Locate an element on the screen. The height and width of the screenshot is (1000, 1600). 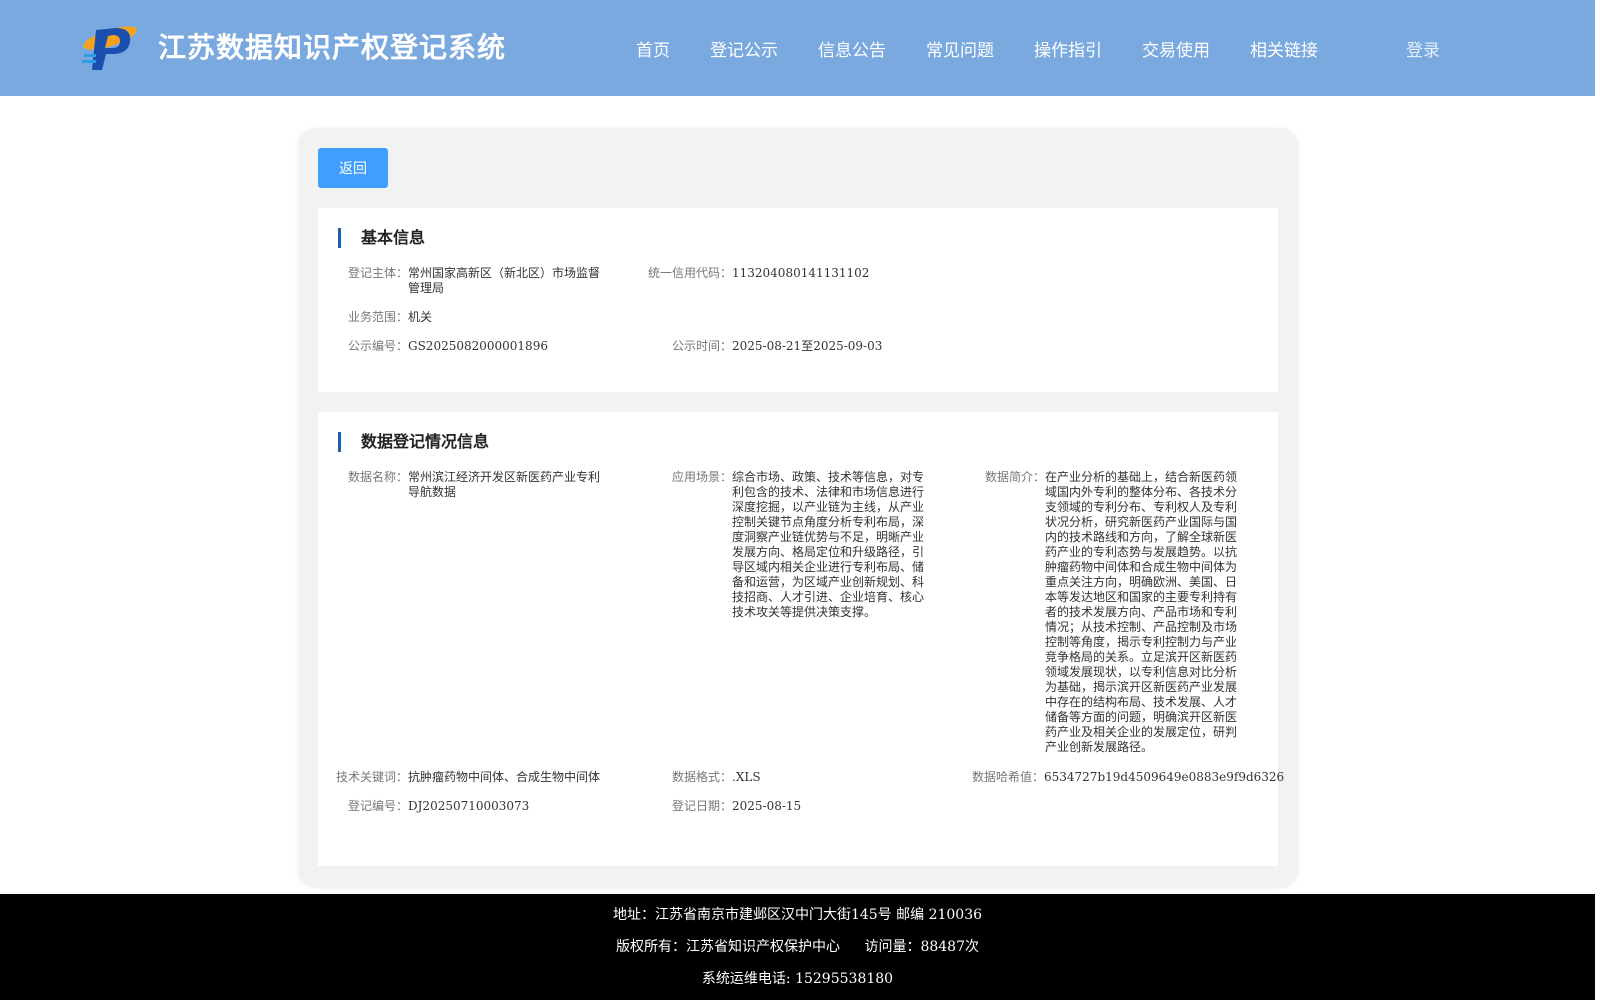
footer-copyright-row: 版权所有：江苏省知识产权保护中心 访问量：88487次 is located at coordinates (797, 946).